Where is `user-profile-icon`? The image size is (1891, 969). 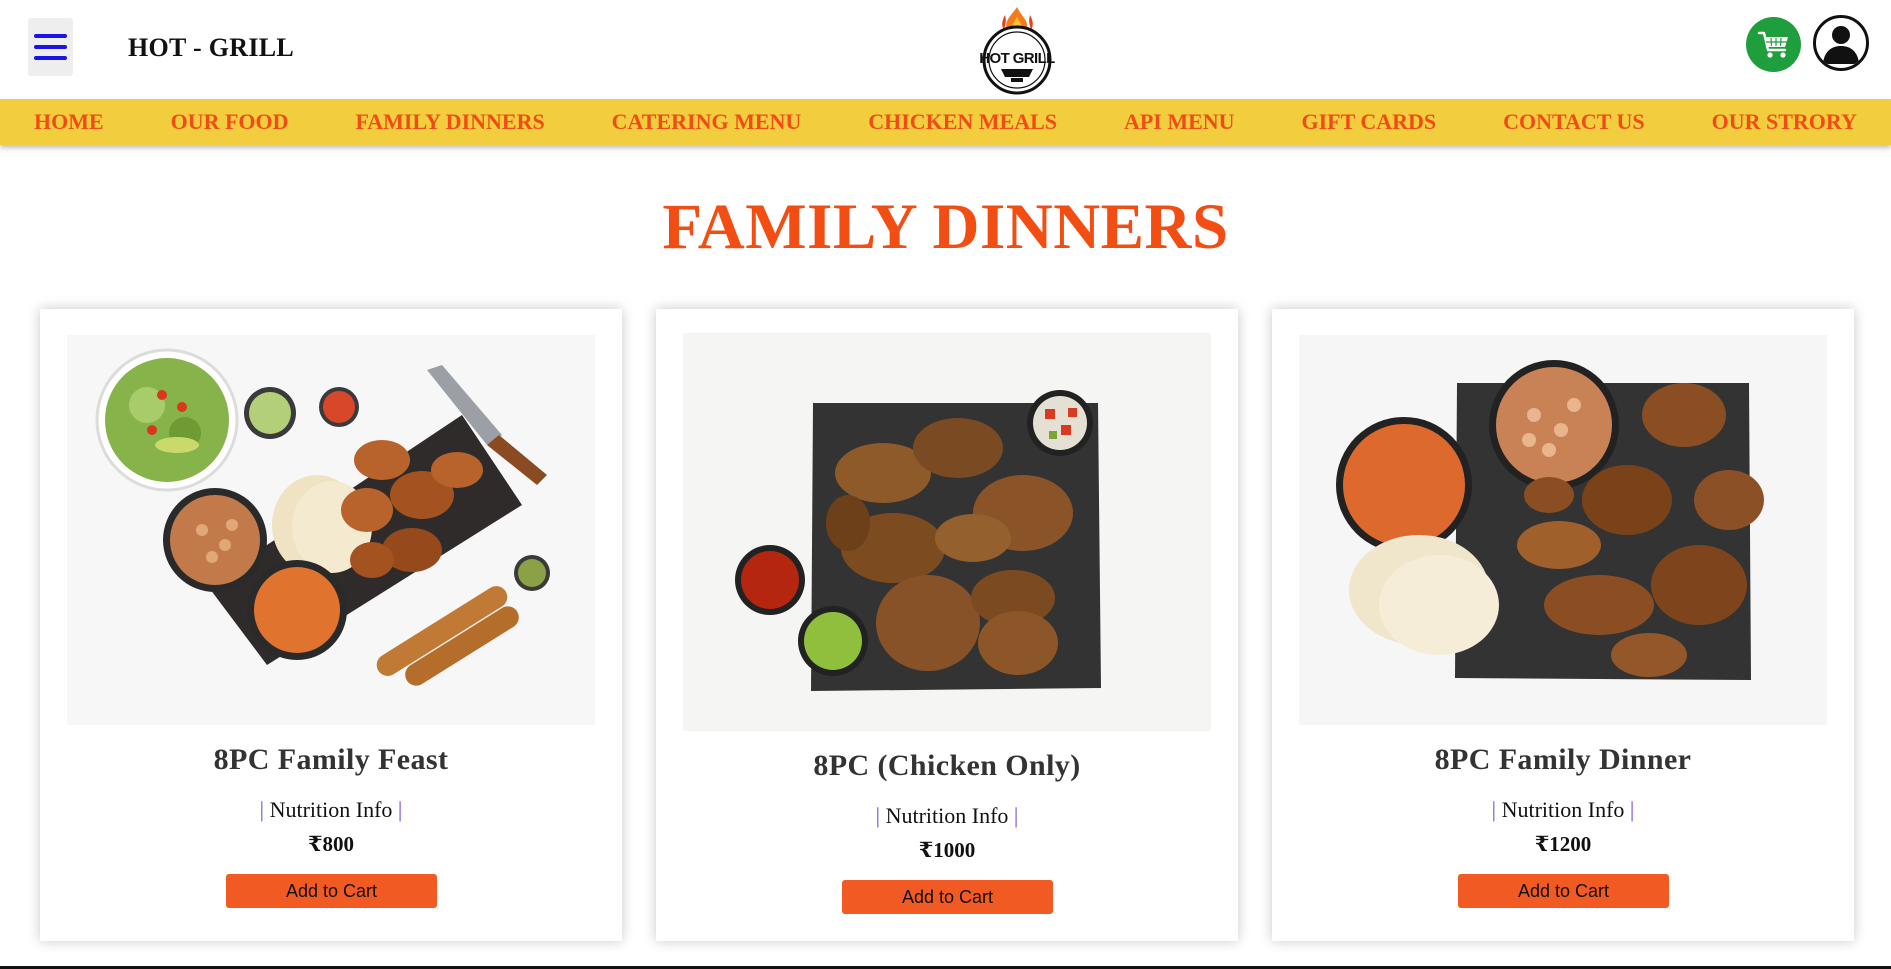 user-profile-icon is located at coordinates (1841, 43).